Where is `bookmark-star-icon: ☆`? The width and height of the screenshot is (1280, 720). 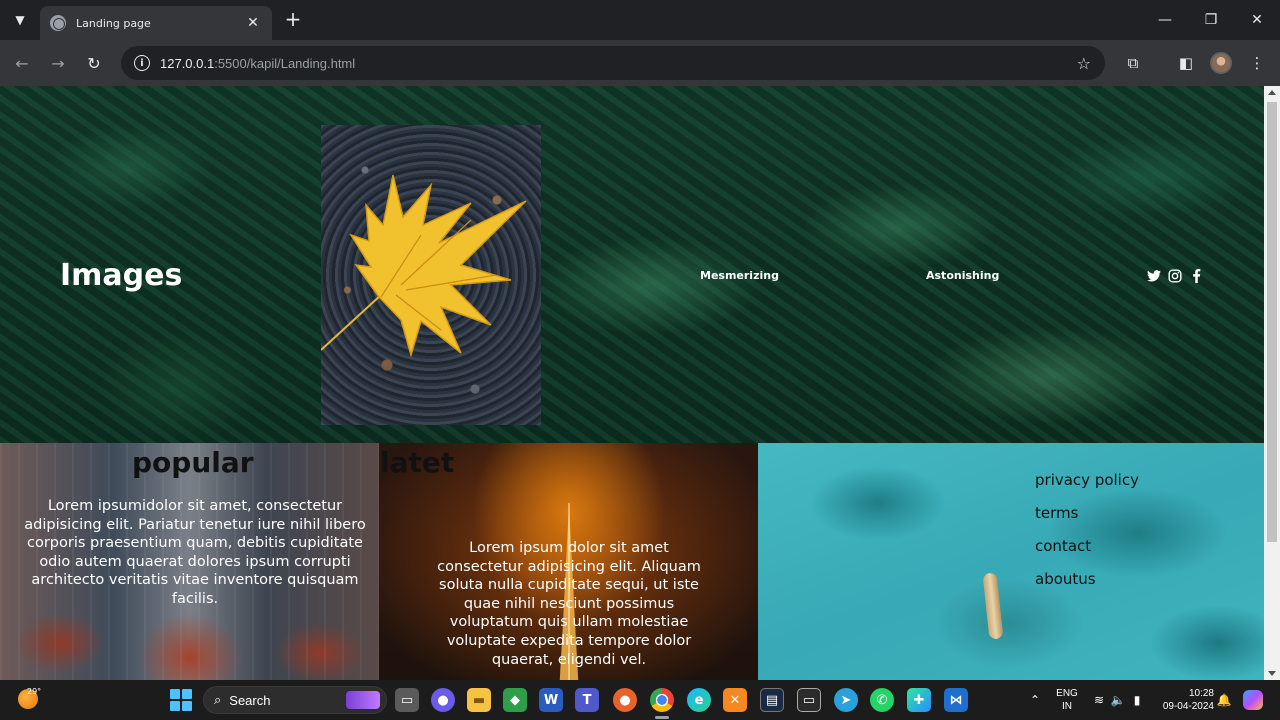
bookmark-star-icon: ☆ is located at coordinates (1084, 63).